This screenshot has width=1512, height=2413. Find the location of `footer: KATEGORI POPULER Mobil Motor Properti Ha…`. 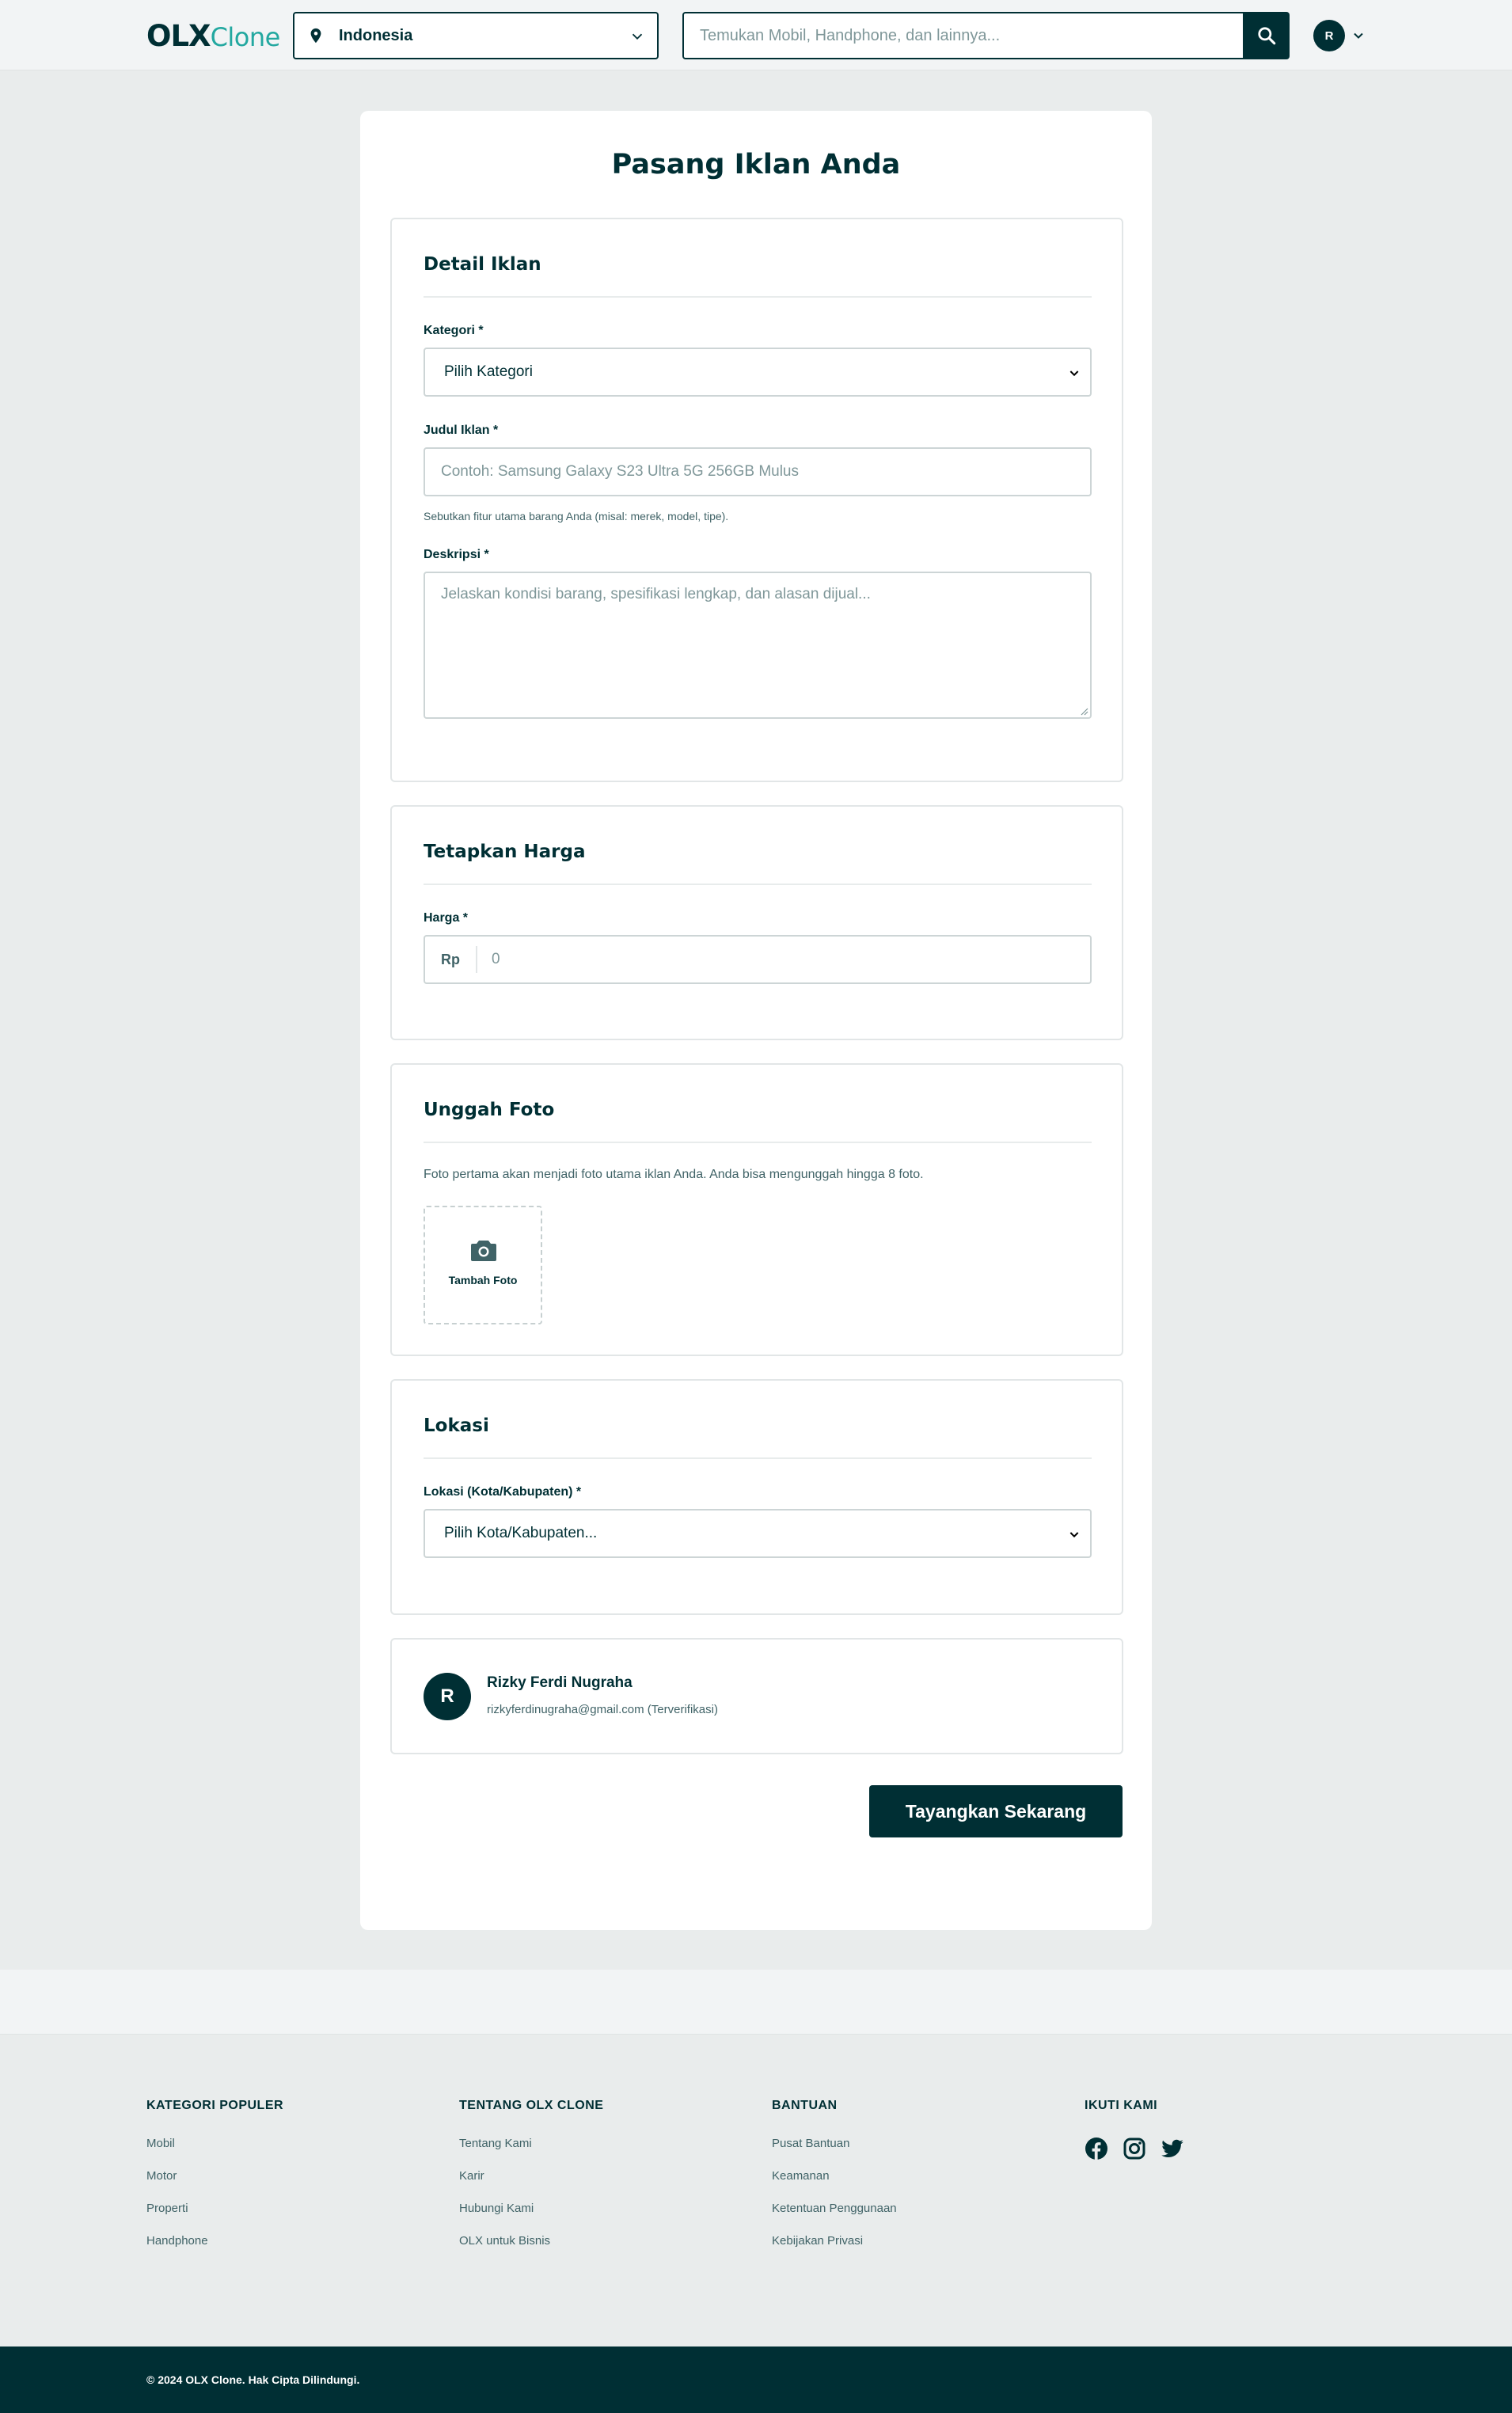

footer: KATEGORI POPULER Mobil Motor Properti Ha… is located at coordinates (756, 2190).